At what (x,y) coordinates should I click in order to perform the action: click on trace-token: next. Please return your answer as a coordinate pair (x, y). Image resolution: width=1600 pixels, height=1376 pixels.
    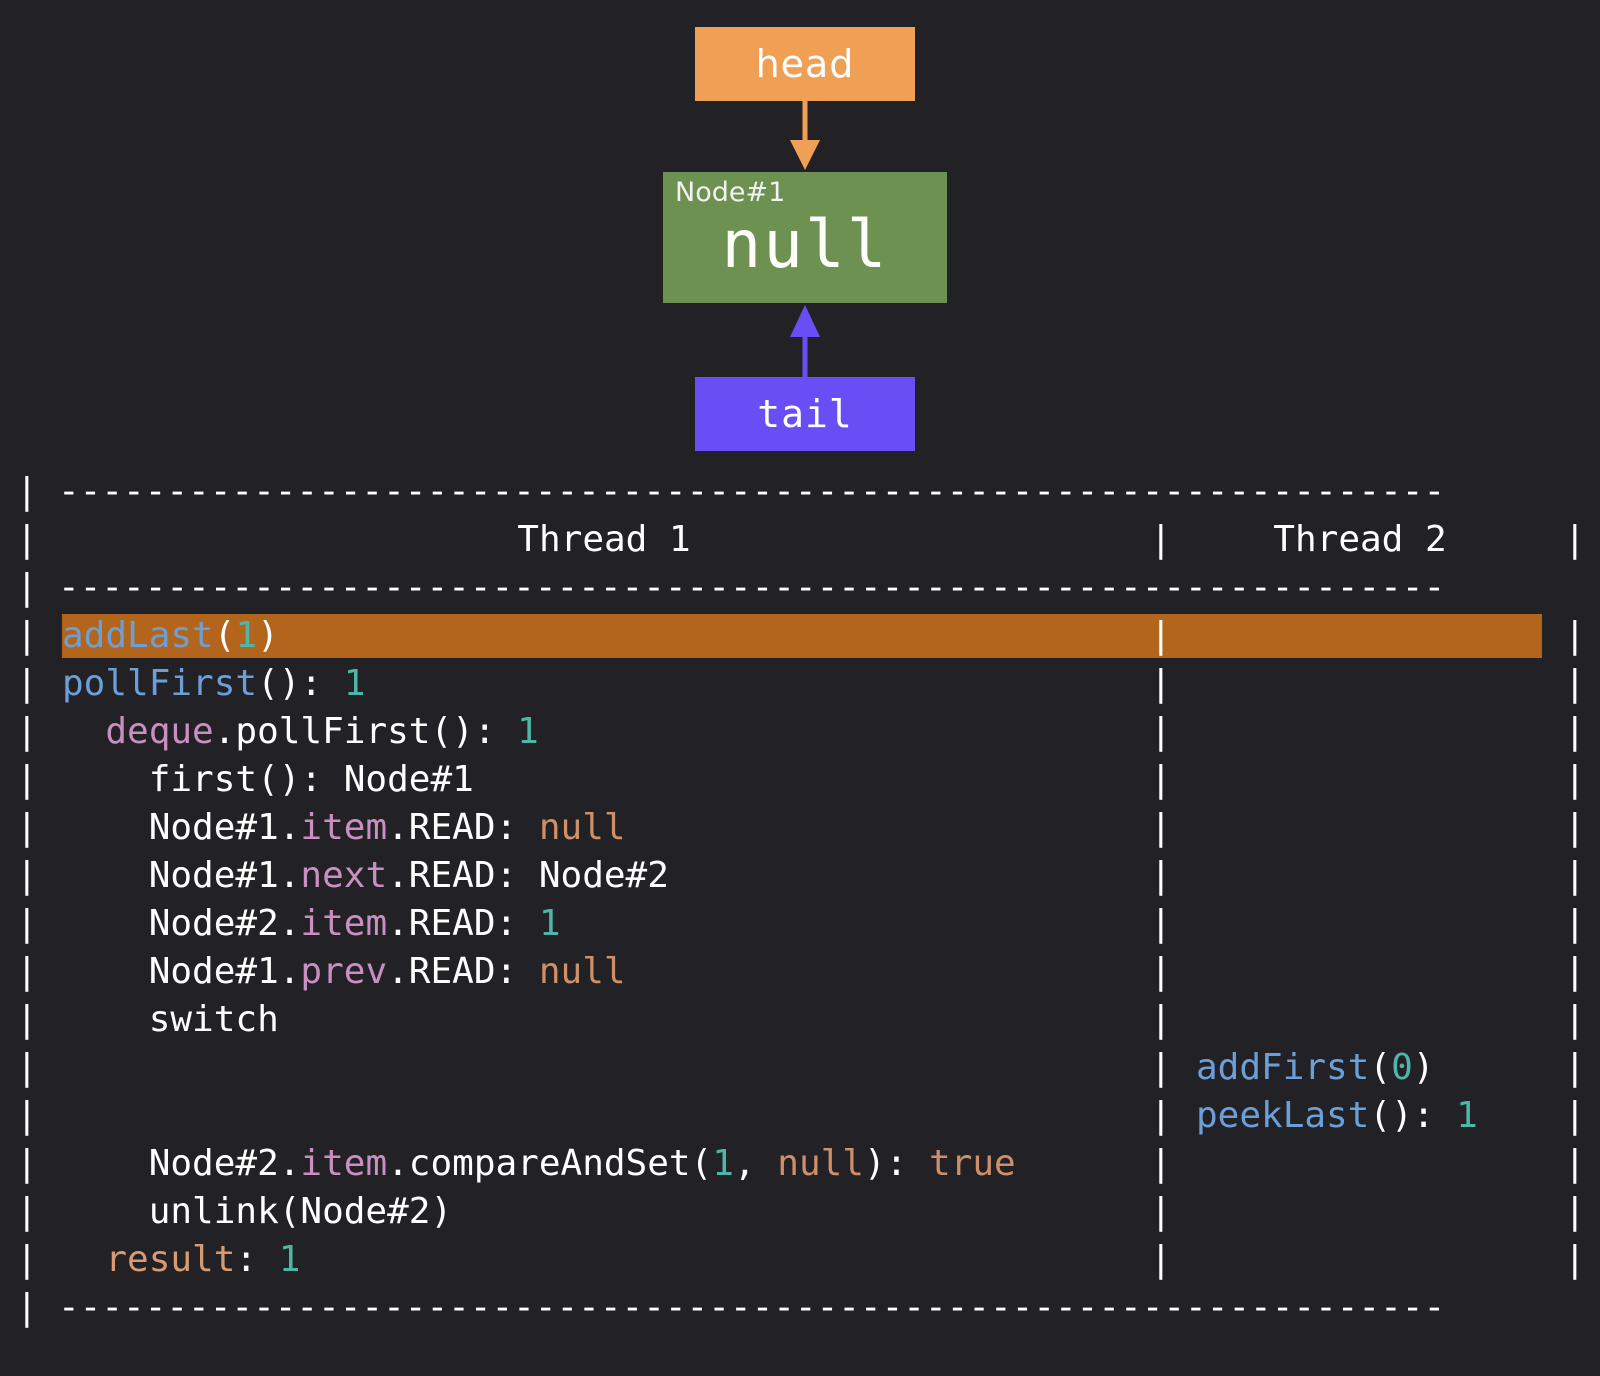
    Looking at the image, I should click on (344, 875).